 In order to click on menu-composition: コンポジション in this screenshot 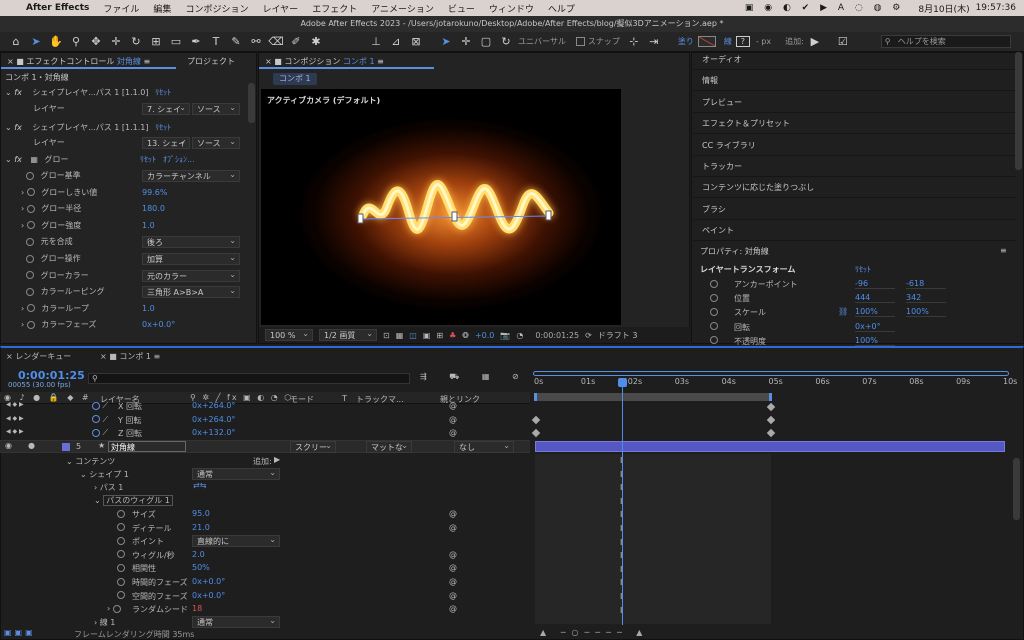, I will do `click(216, 8)`.